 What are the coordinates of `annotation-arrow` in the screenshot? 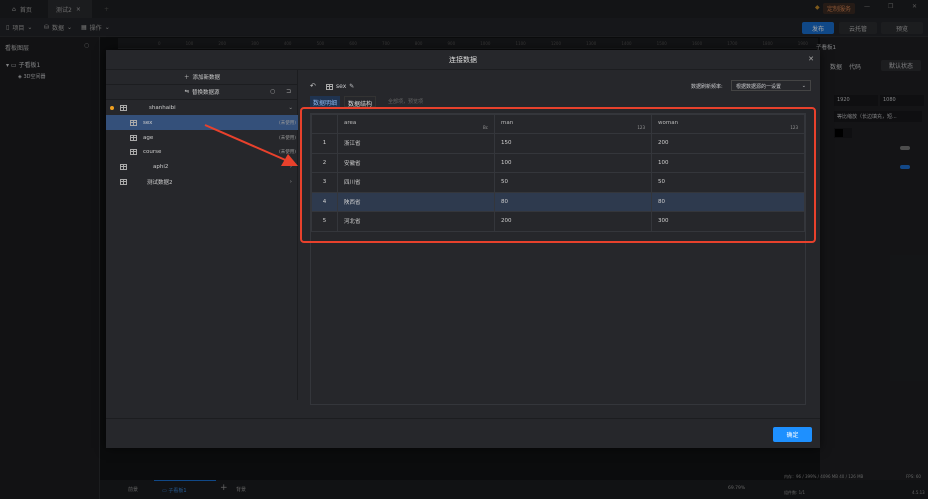 It's located at (251, 145).